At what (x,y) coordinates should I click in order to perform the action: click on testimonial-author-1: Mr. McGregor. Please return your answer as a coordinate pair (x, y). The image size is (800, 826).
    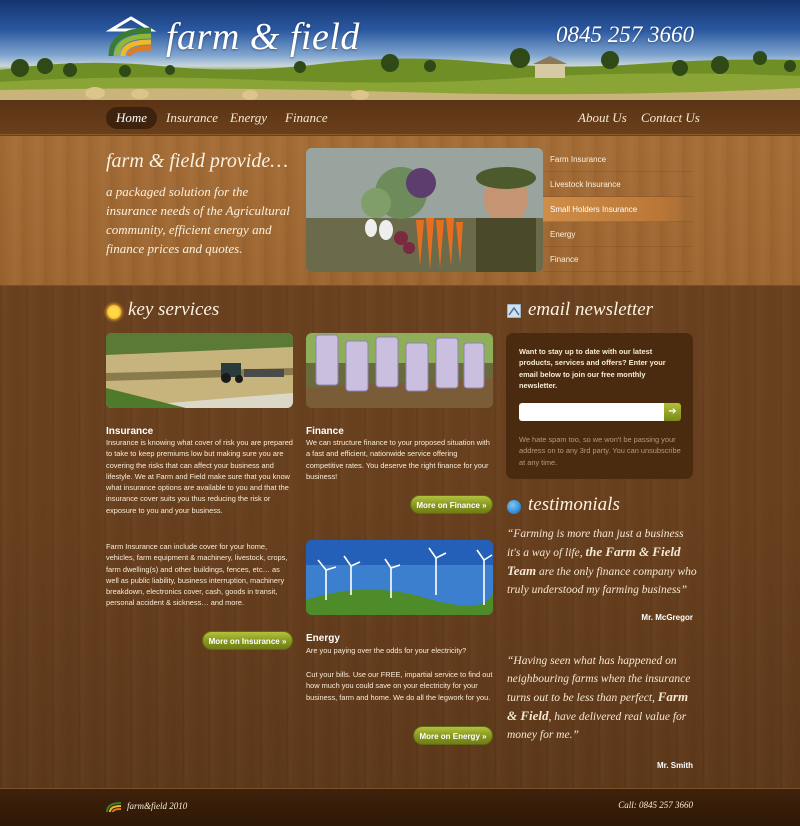
    Looking at the image, I should click on (667, 617).